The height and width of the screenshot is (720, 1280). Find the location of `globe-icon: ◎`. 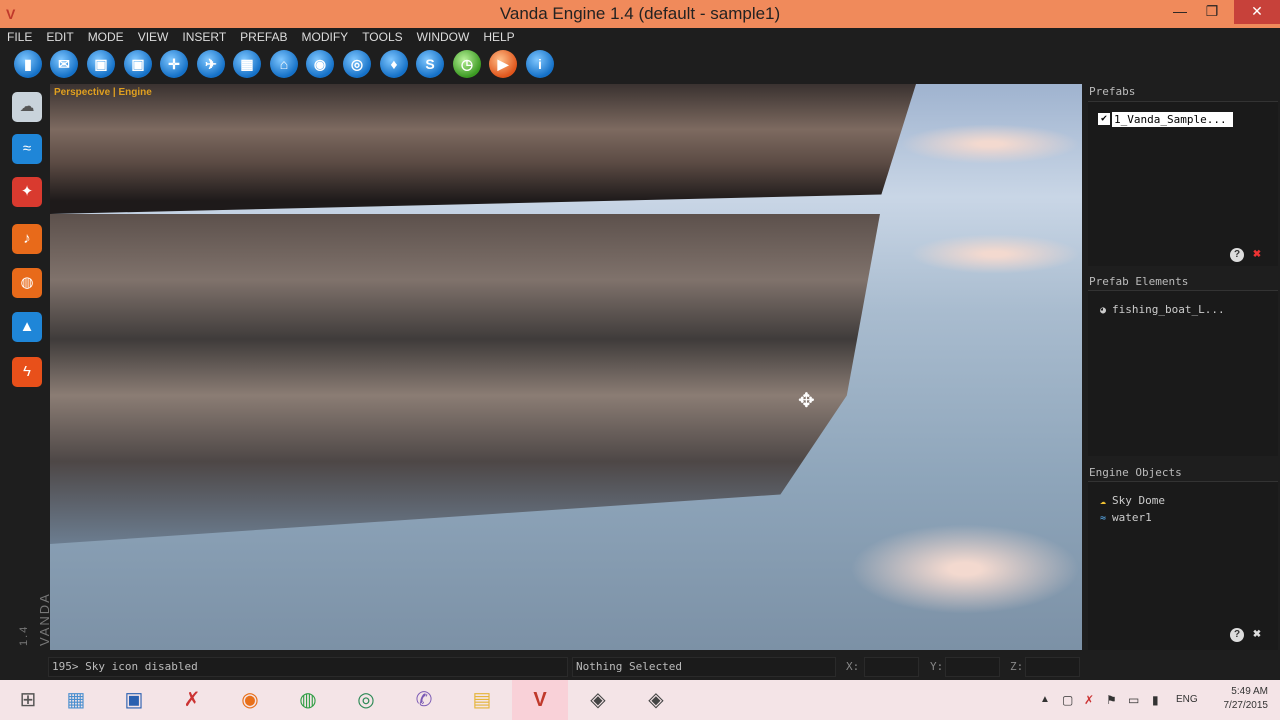

globe-icon: ◎ is located at coordinates (366, 700).